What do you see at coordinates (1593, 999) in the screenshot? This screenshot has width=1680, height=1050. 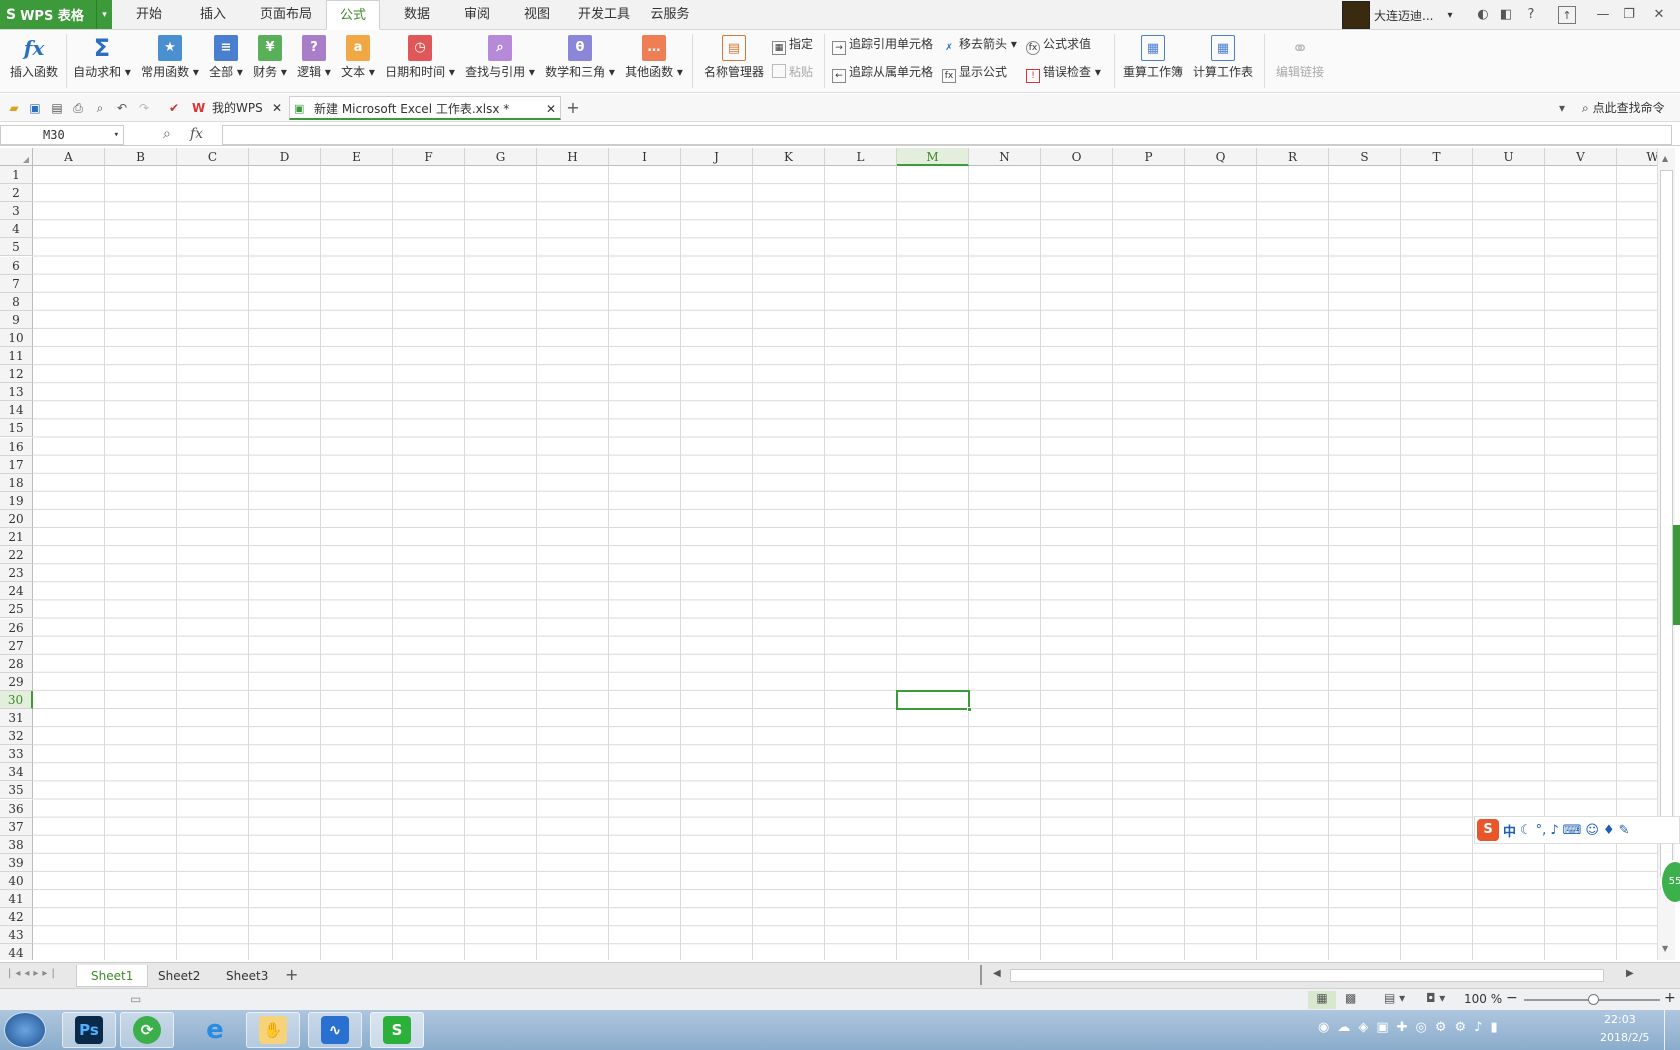 I see `zoom-slider-thumb` at bounding box center [1593, 999].